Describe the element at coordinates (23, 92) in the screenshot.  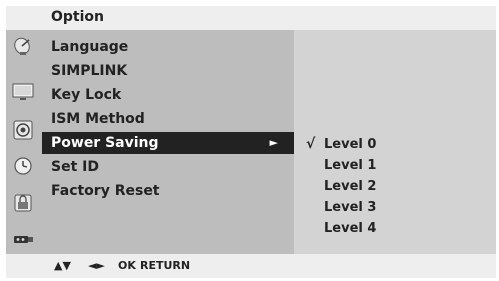
I see `monitor-icon` at that location.